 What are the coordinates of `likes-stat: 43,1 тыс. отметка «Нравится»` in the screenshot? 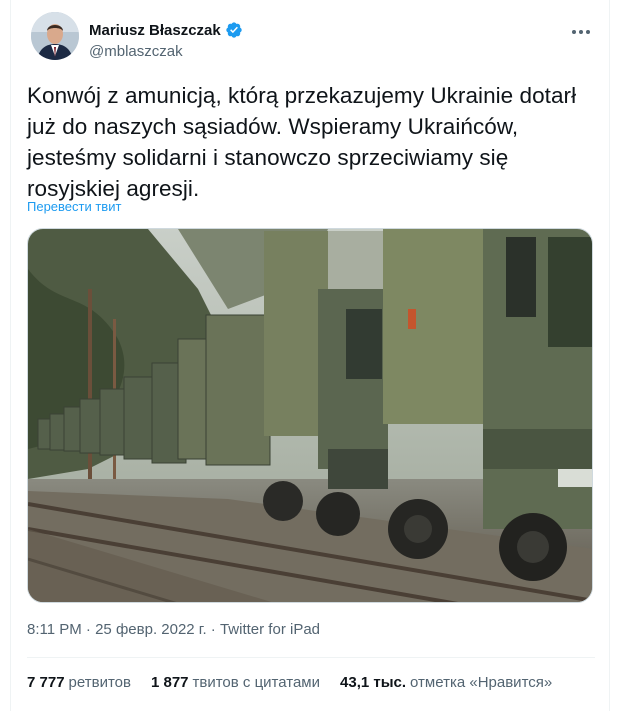 It's located at (446, 682).